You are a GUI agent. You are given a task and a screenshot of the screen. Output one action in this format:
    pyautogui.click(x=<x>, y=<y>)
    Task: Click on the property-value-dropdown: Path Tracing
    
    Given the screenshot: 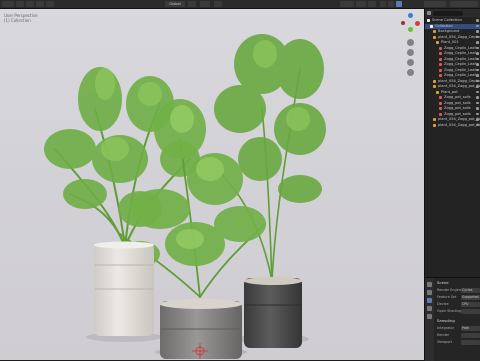 What is the action you would take?
    pyautogui.click(x=470, y=328)
    